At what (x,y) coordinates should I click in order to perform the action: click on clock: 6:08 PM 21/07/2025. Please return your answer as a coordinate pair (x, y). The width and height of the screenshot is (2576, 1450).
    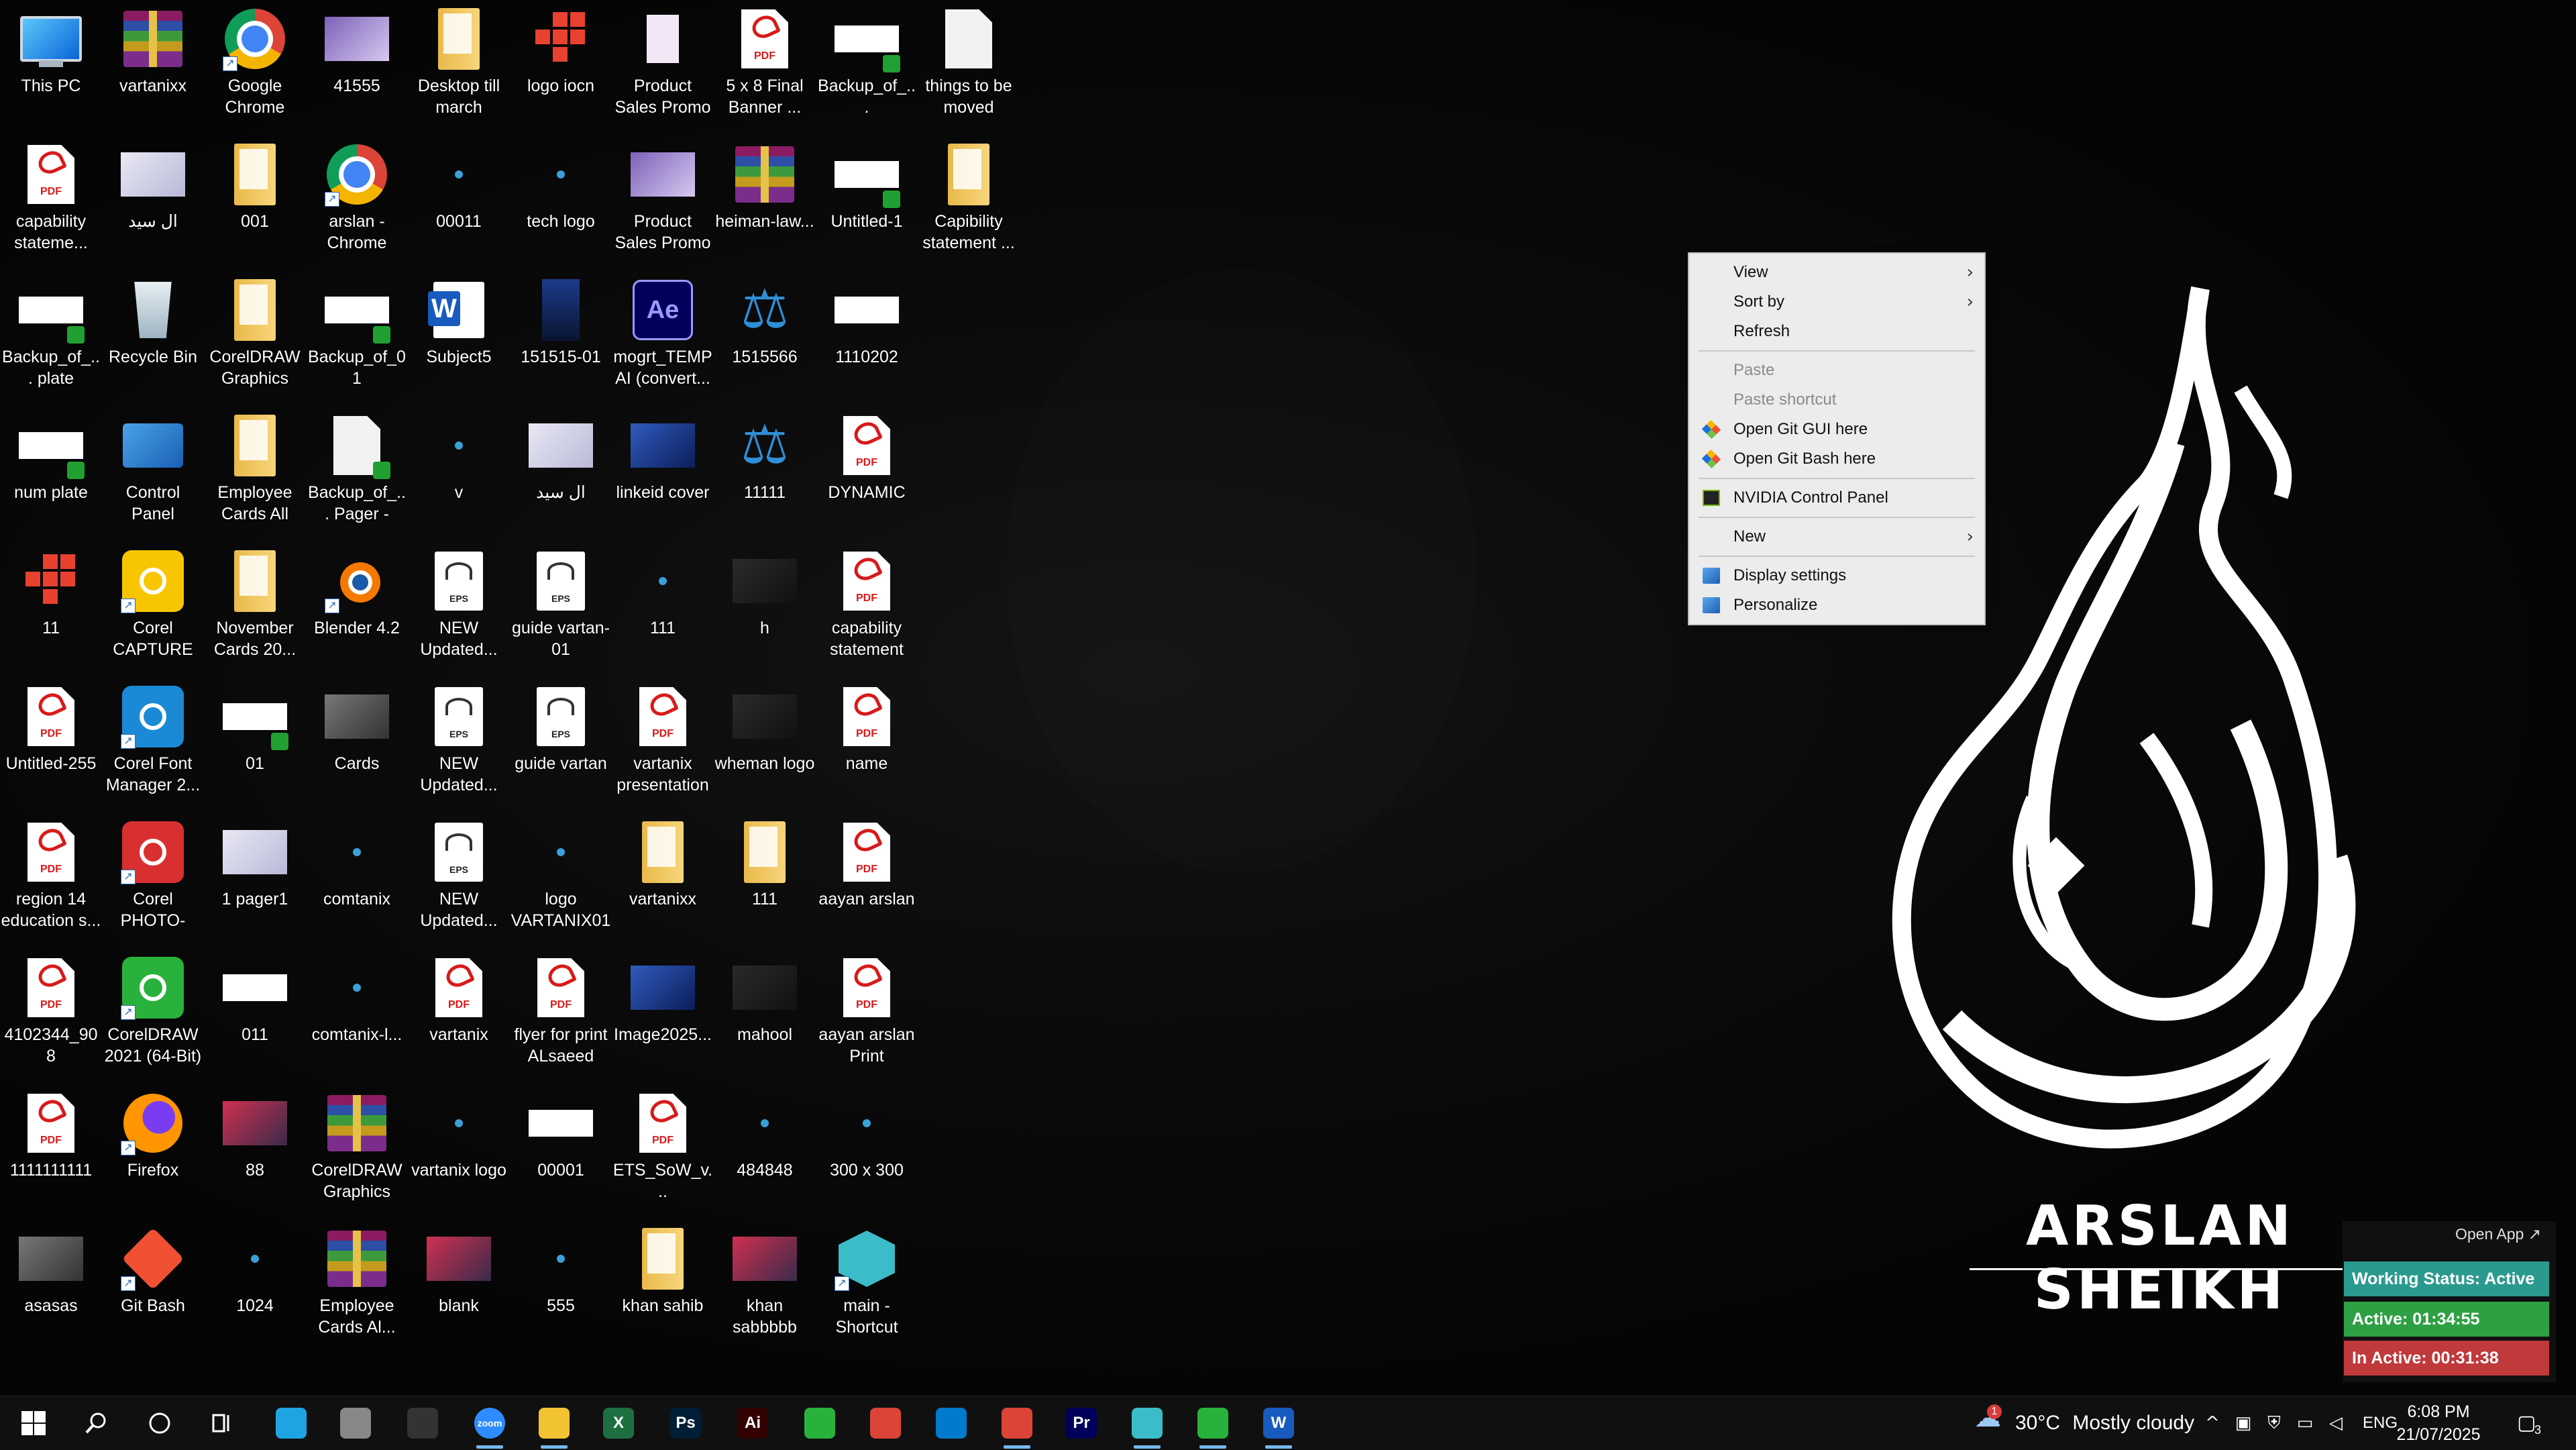
    Looking at the image, I should click on (2438, 1423).